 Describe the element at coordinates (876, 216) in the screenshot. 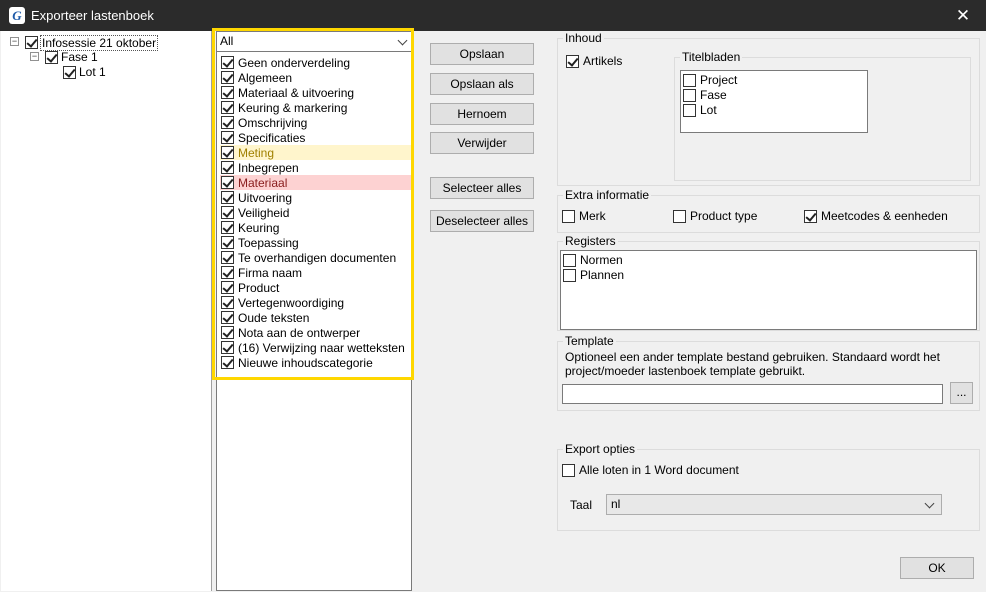

I see `meetcodes-checkbox: Meetcodes & eenheden` at that location.